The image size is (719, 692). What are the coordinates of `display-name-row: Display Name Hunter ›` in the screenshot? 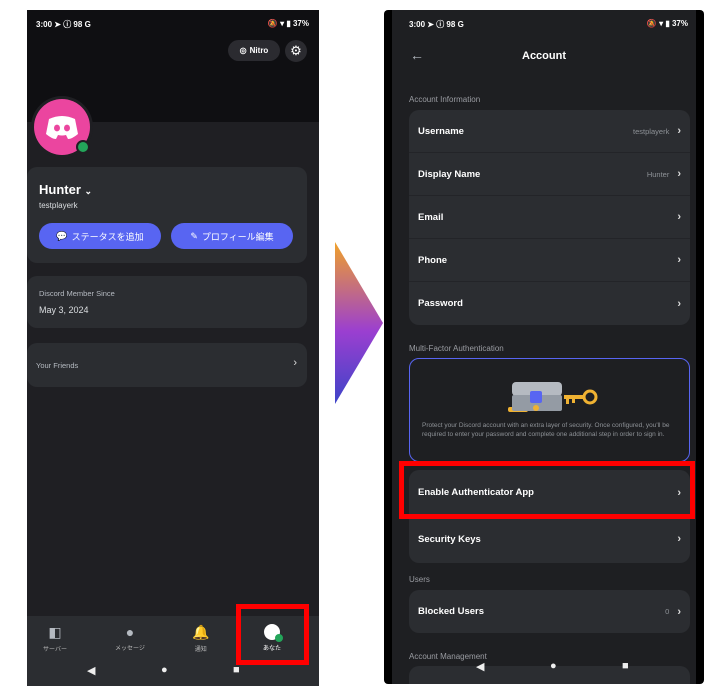 It's located at (549, 174).